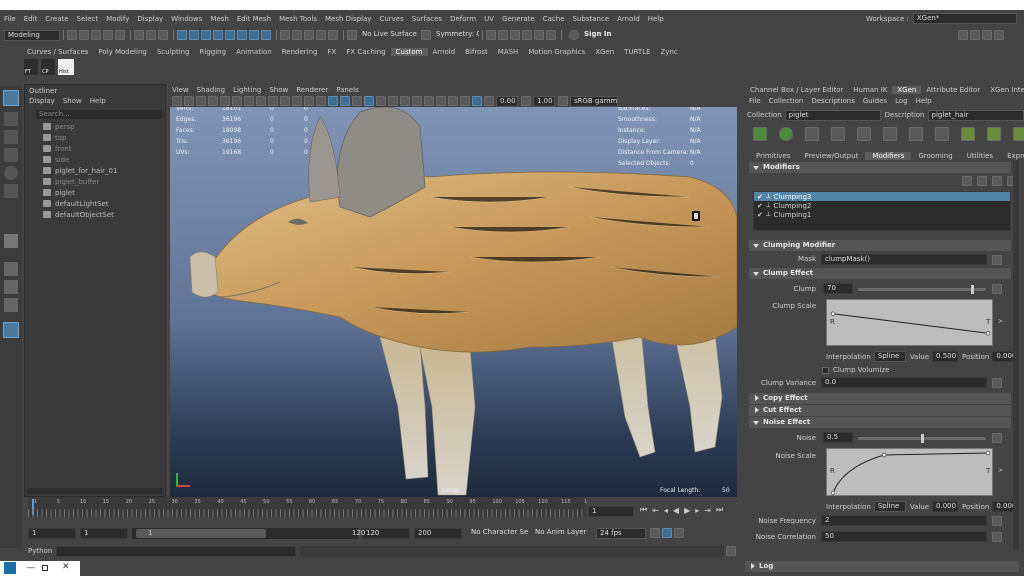 The height and width of the screenshot is (576, 1024). I want to click on shelf-tab-sculpting: Sculpting, so click(173, 52).